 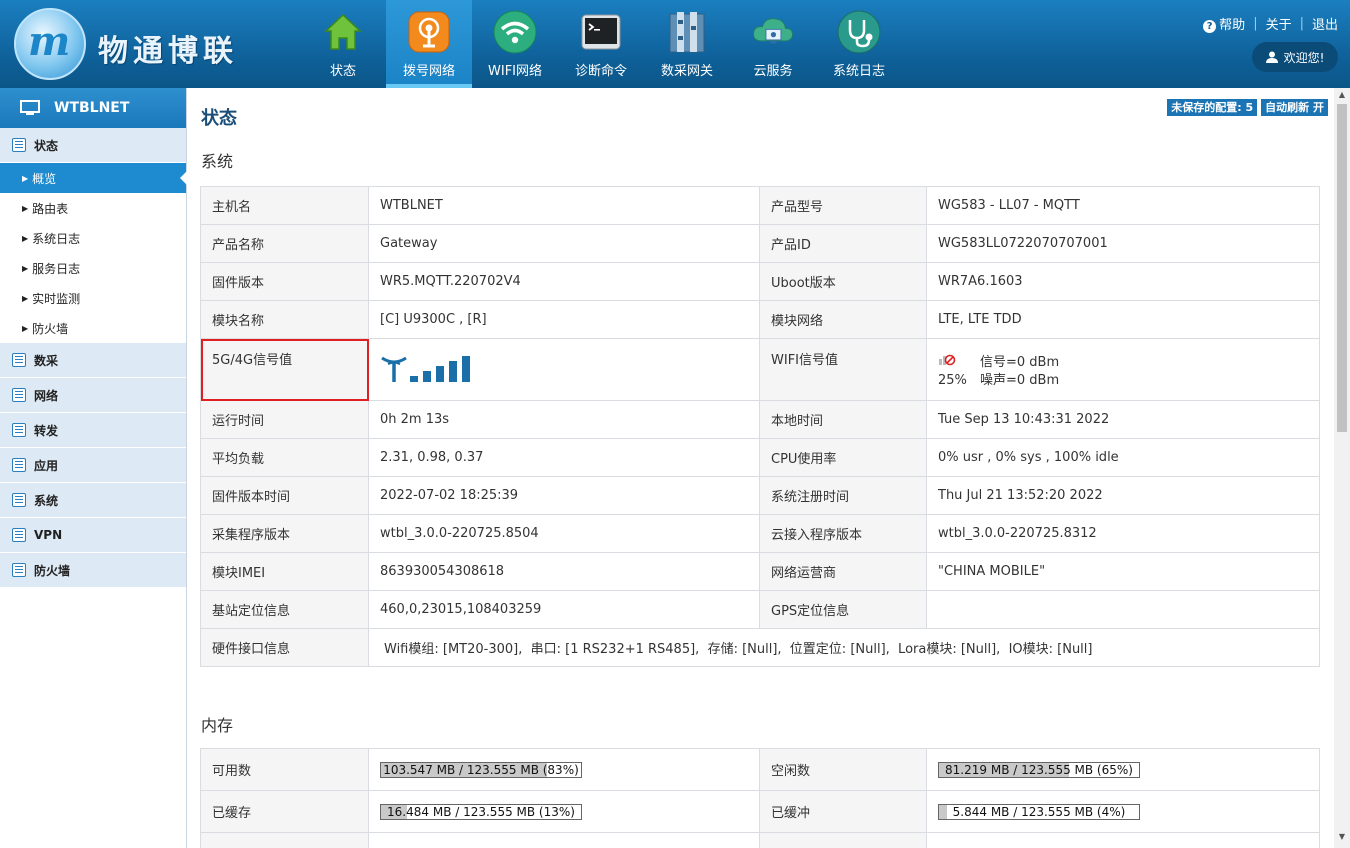 I want to click on nav-diagnostics: 诊断命令, so click(x=601, y=44).